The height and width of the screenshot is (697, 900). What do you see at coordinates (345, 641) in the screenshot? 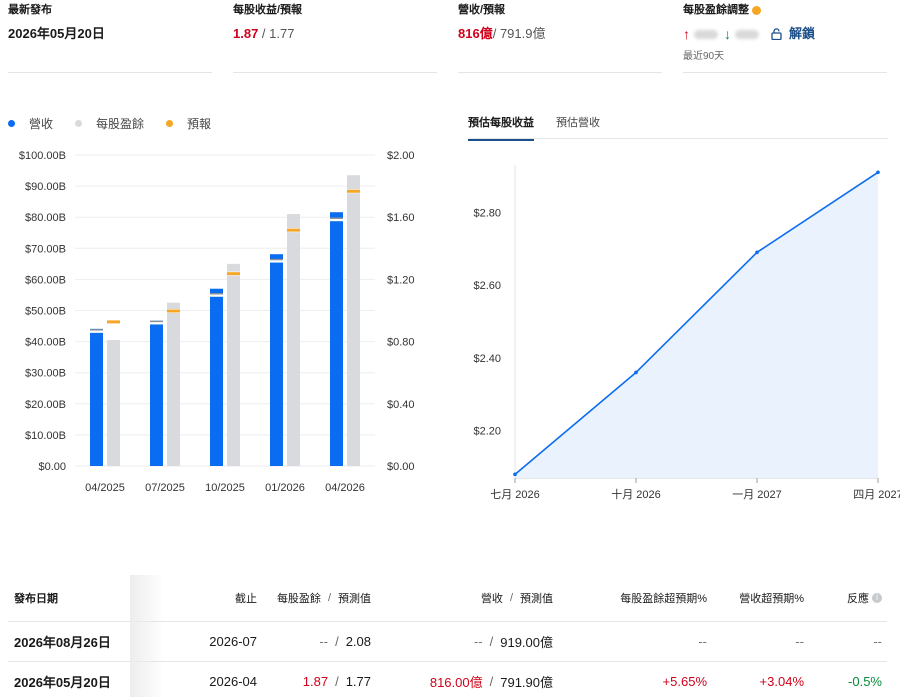
I see `row-eps: --/2.08` at bounding box center [345, 641].